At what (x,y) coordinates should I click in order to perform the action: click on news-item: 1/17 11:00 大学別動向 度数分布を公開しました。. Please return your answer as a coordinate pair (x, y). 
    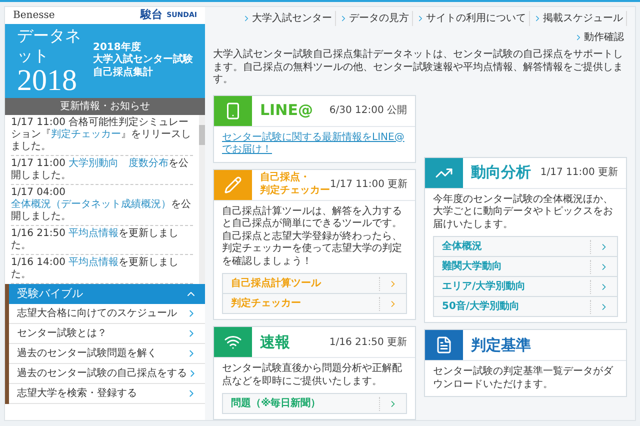
    Looking at the image, I should click on (102, 170).